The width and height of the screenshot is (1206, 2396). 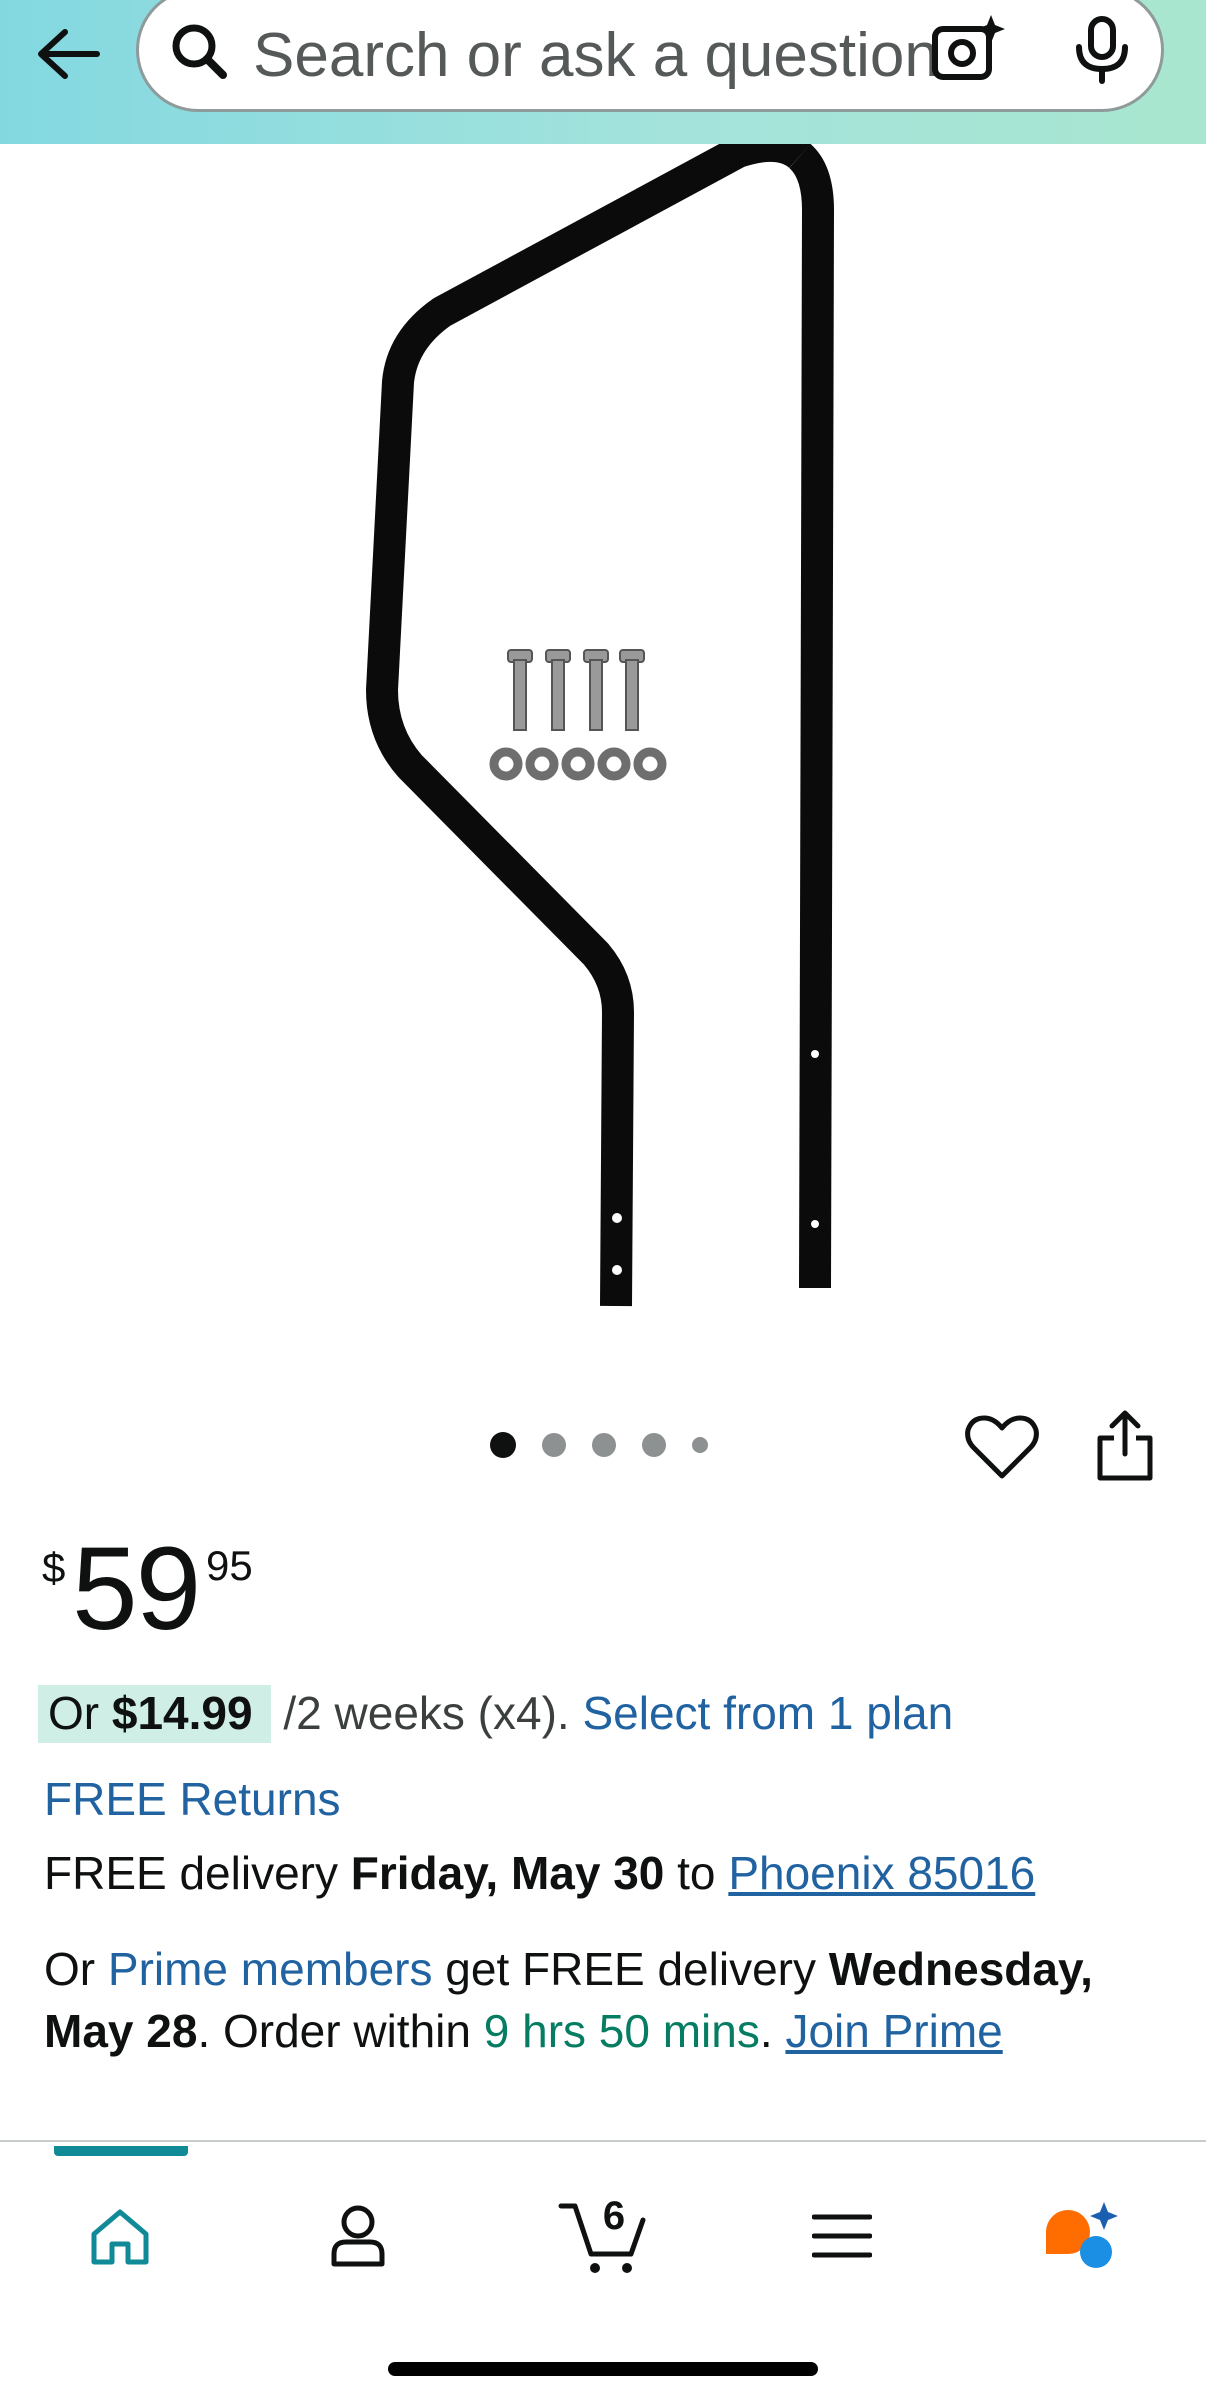 I want to click on image-carousel-dots, so click(x=612, y=1445).